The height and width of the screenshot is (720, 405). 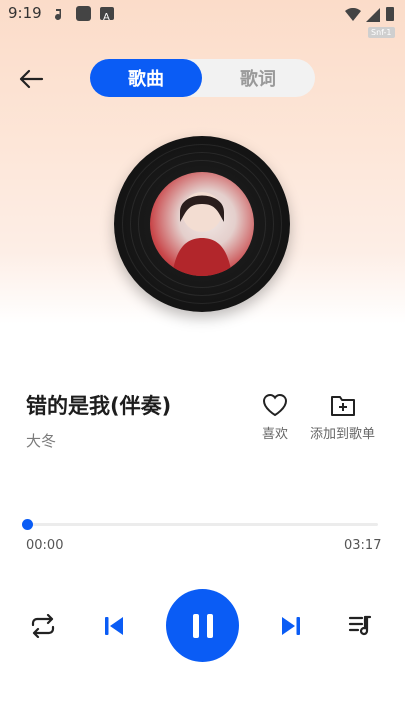 I want to click on add-folder-icon, so click(x=342, y=406).